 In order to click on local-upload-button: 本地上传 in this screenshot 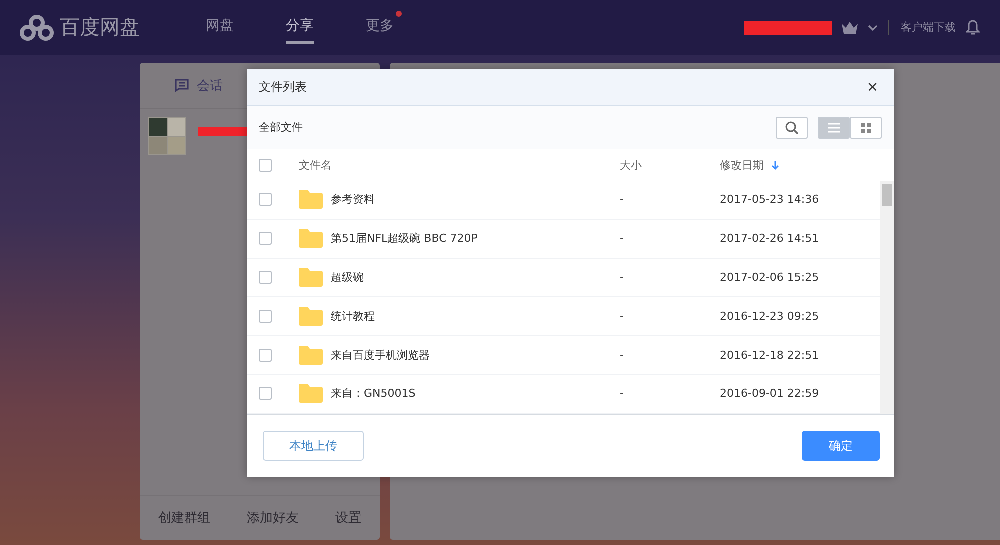, I will do `click(313, 446)`.